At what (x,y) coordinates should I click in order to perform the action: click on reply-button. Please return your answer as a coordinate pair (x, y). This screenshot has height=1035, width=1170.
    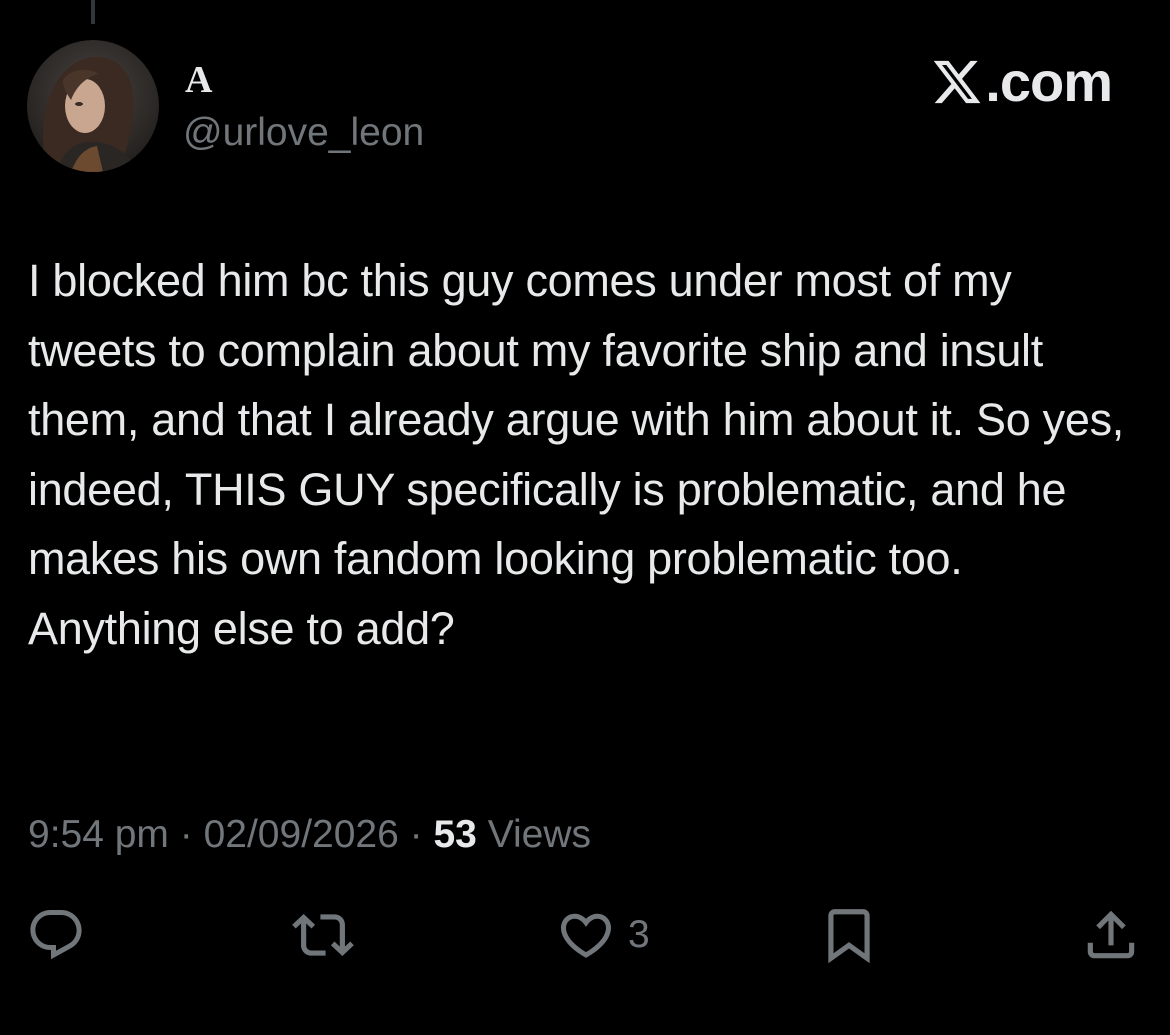
    Looking at the image, I should click on (56, 935).